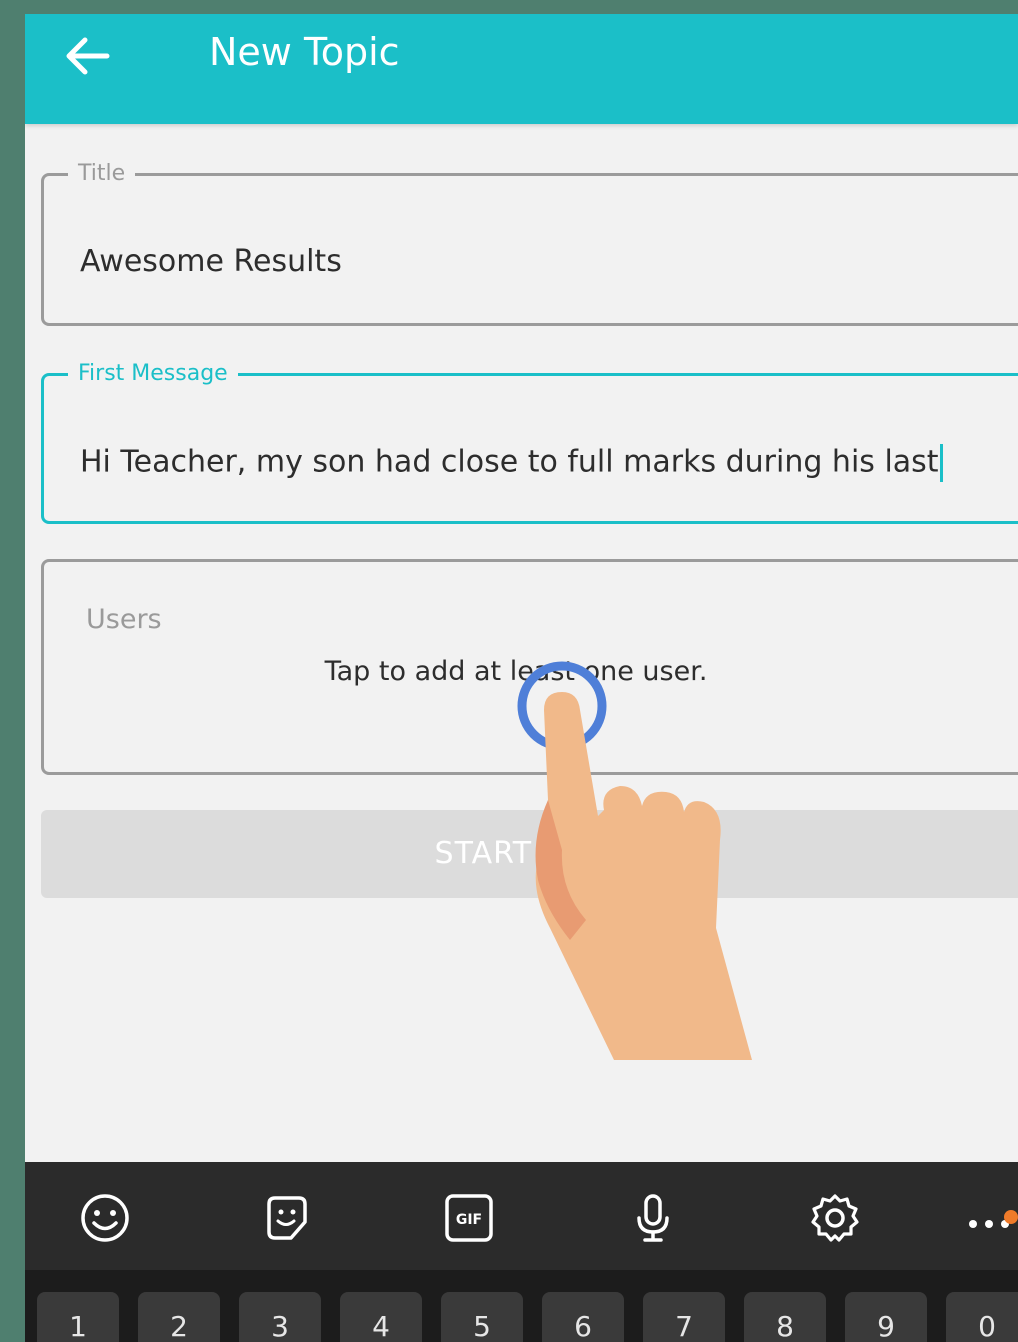 Image resolution: width=1018 pixels, height=1342 pixels. What do you see at coordinates (583, 1317) in the screenshot?
I see `key-6: 6` at bounding box center [583, 1317].